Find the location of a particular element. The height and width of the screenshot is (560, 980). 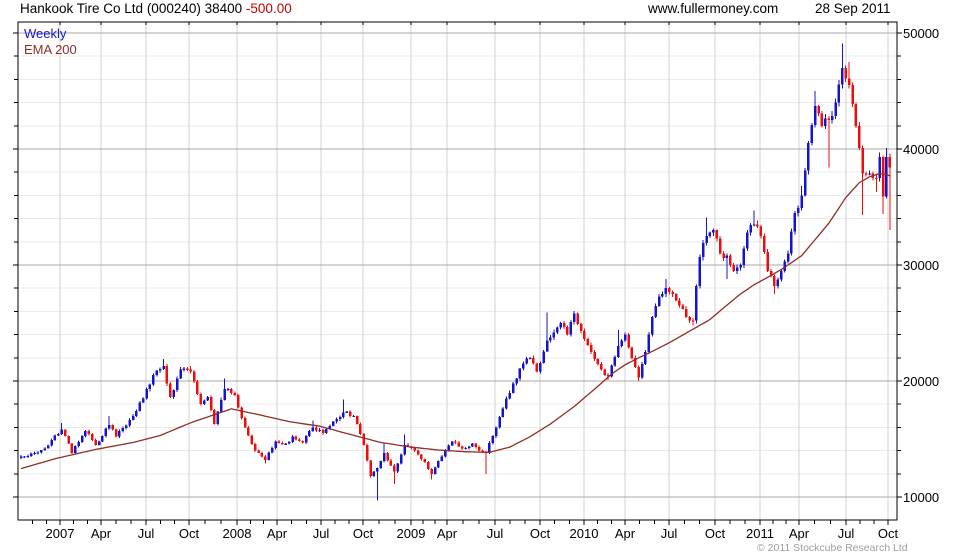

chart-legend: Weekly EMA 200 is located at coordinates (50, 42).